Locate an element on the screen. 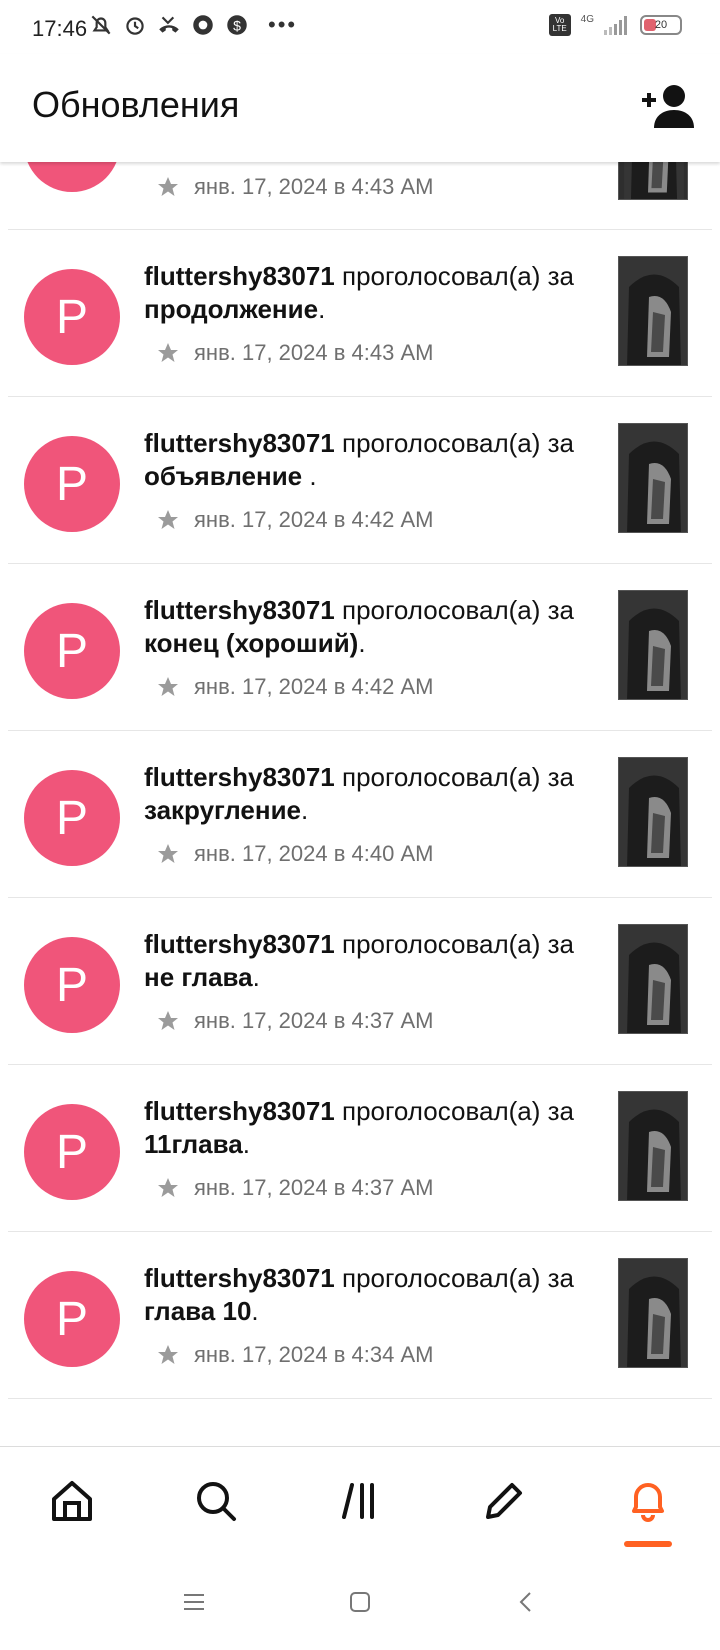 This screenshot has width=720, height=1650. bottom-navigation is located at coordinates (360, 1503).